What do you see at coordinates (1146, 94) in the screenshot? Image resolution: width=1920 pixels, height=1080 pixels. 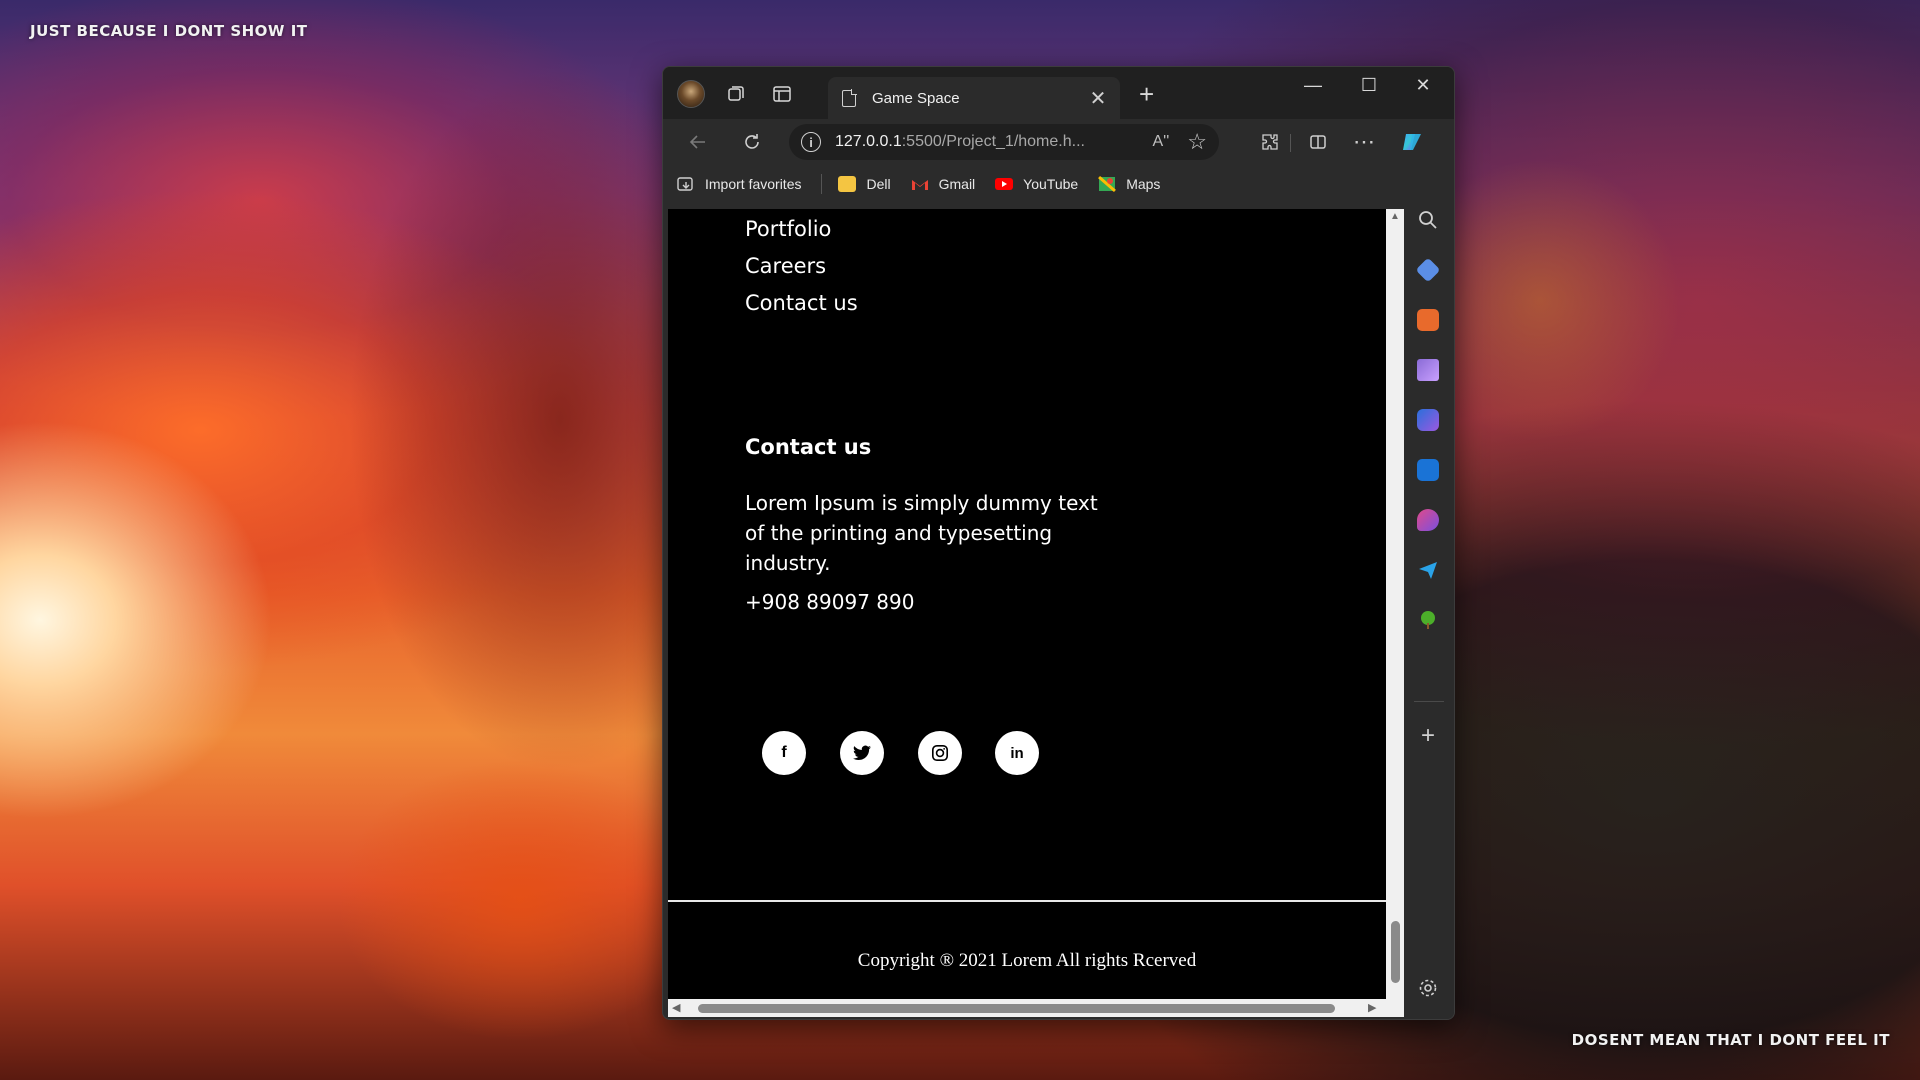 I see `new-tab-icon: +` at bounding box center [1146, 94].